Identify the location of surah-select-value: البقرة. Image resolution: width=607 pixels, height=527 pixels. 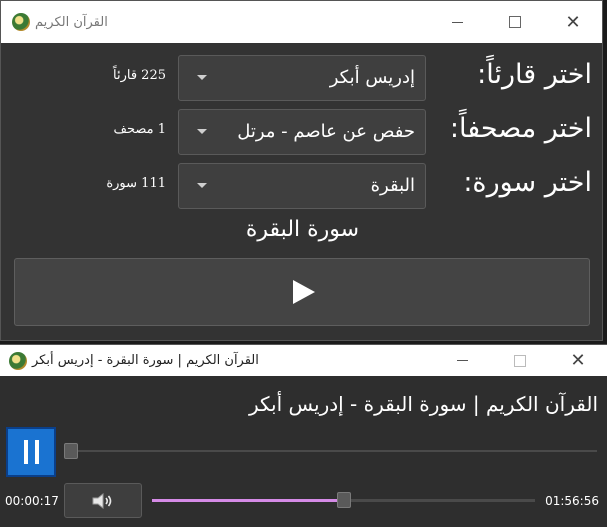
(392, 185).